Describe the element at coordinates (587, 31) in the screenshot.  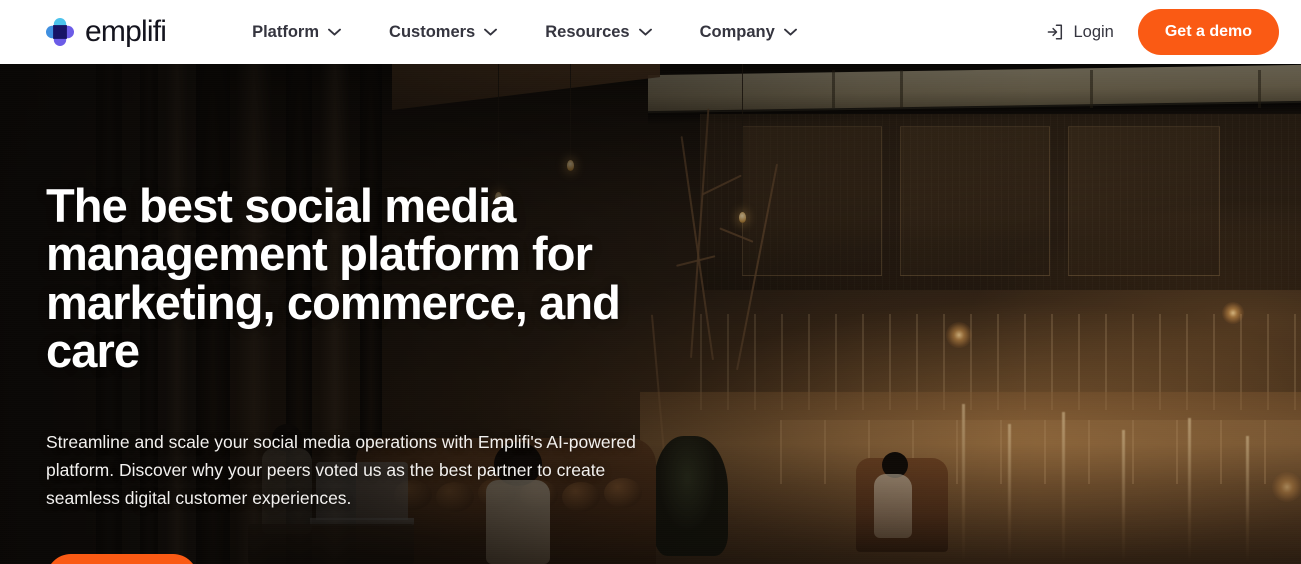
I see `nav-label: Resources` at that location.